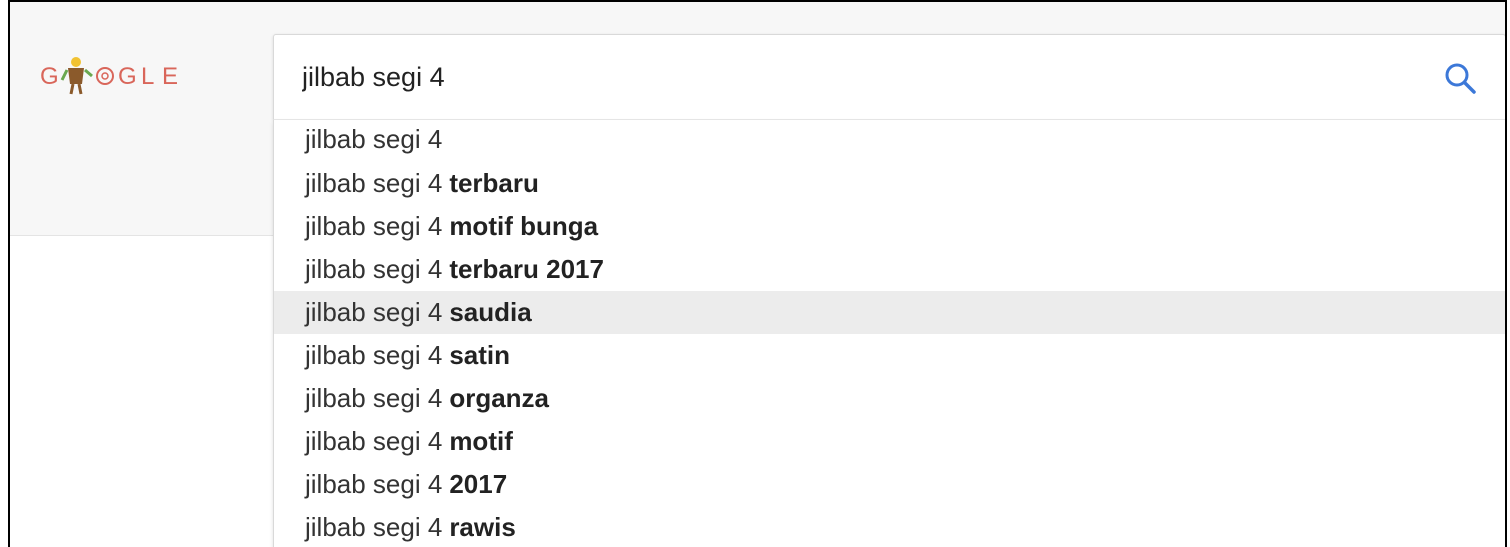  I want to click on suggestion-item: jilbab segi 4 rawis, so click(889, 526).